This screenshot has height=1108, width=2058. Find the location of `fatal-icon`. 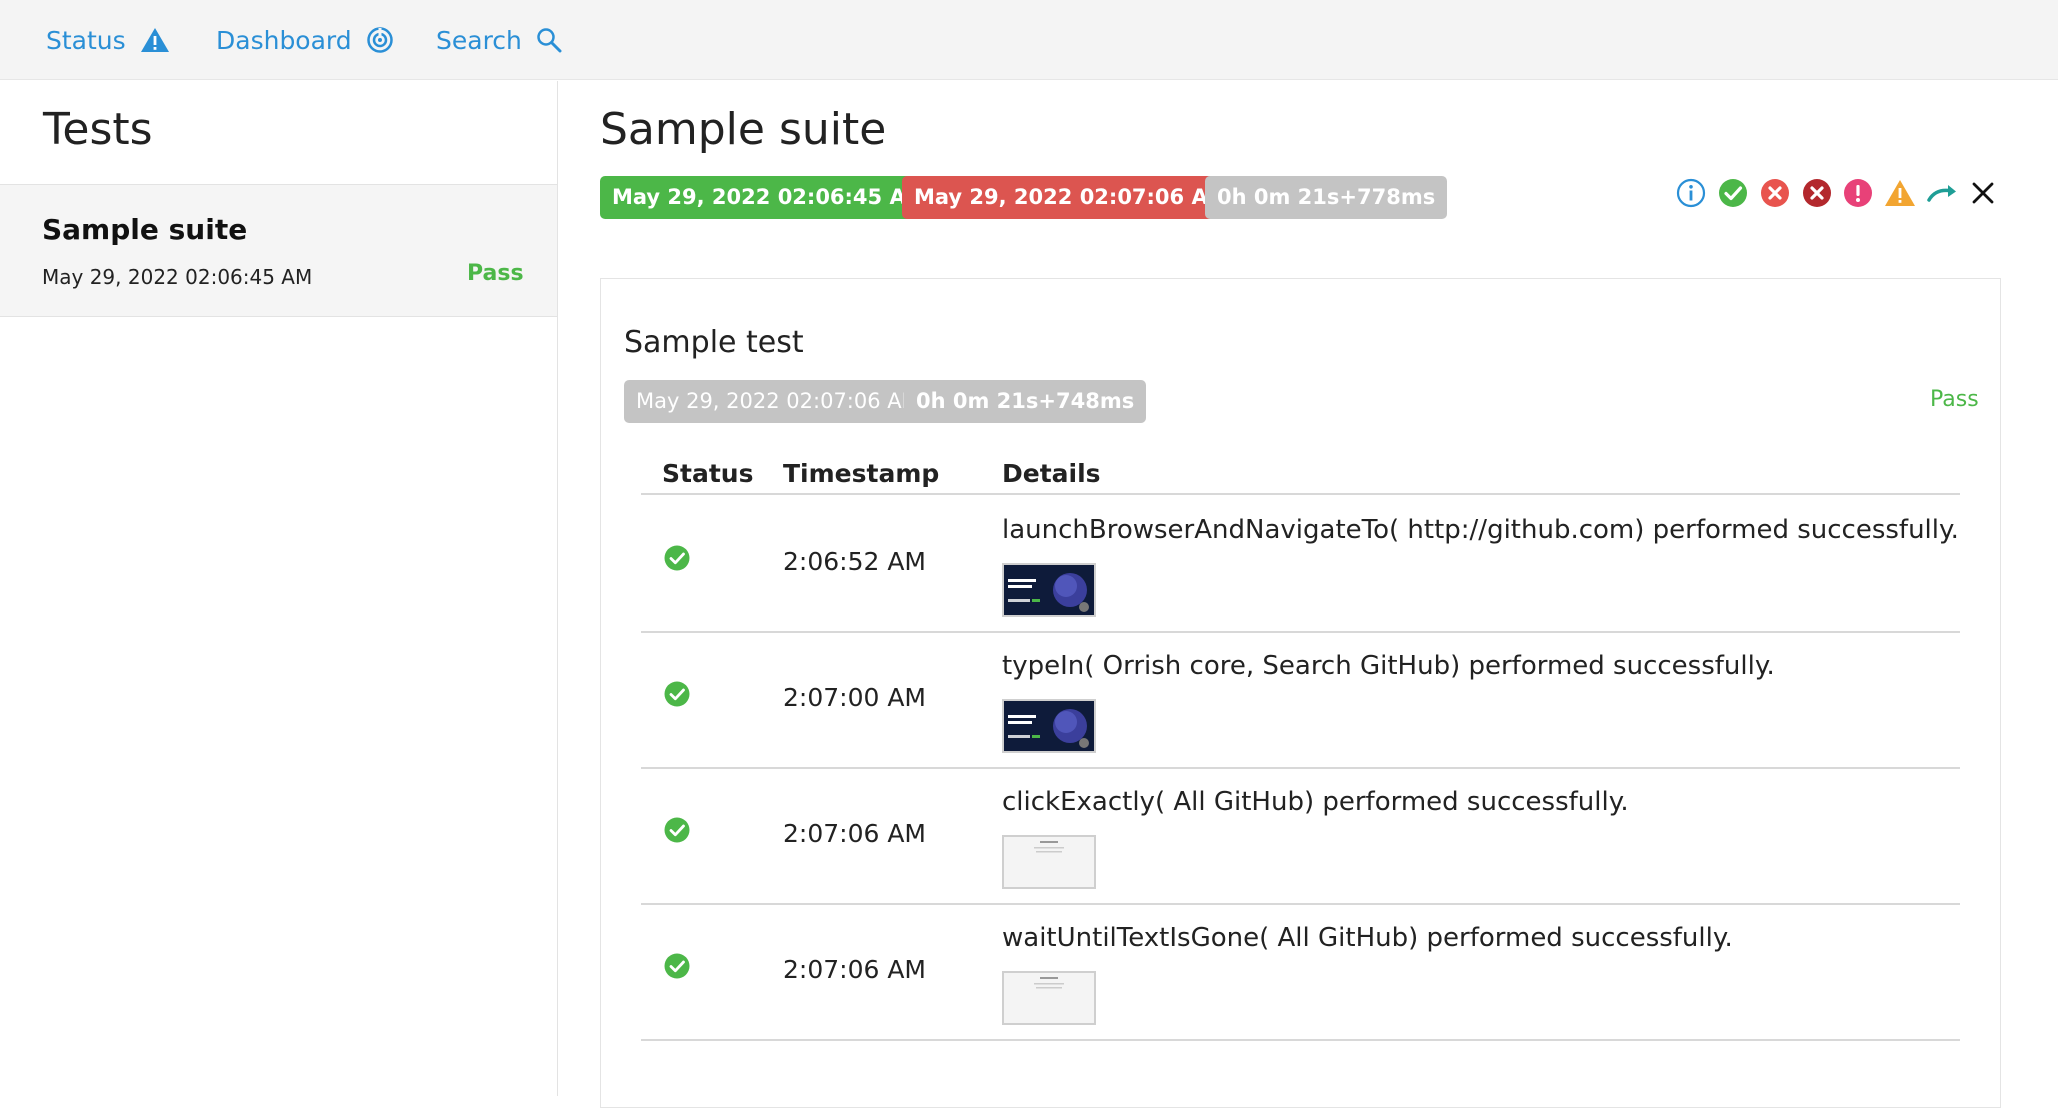

fatal-icon is located at coordinates (1817, 193).